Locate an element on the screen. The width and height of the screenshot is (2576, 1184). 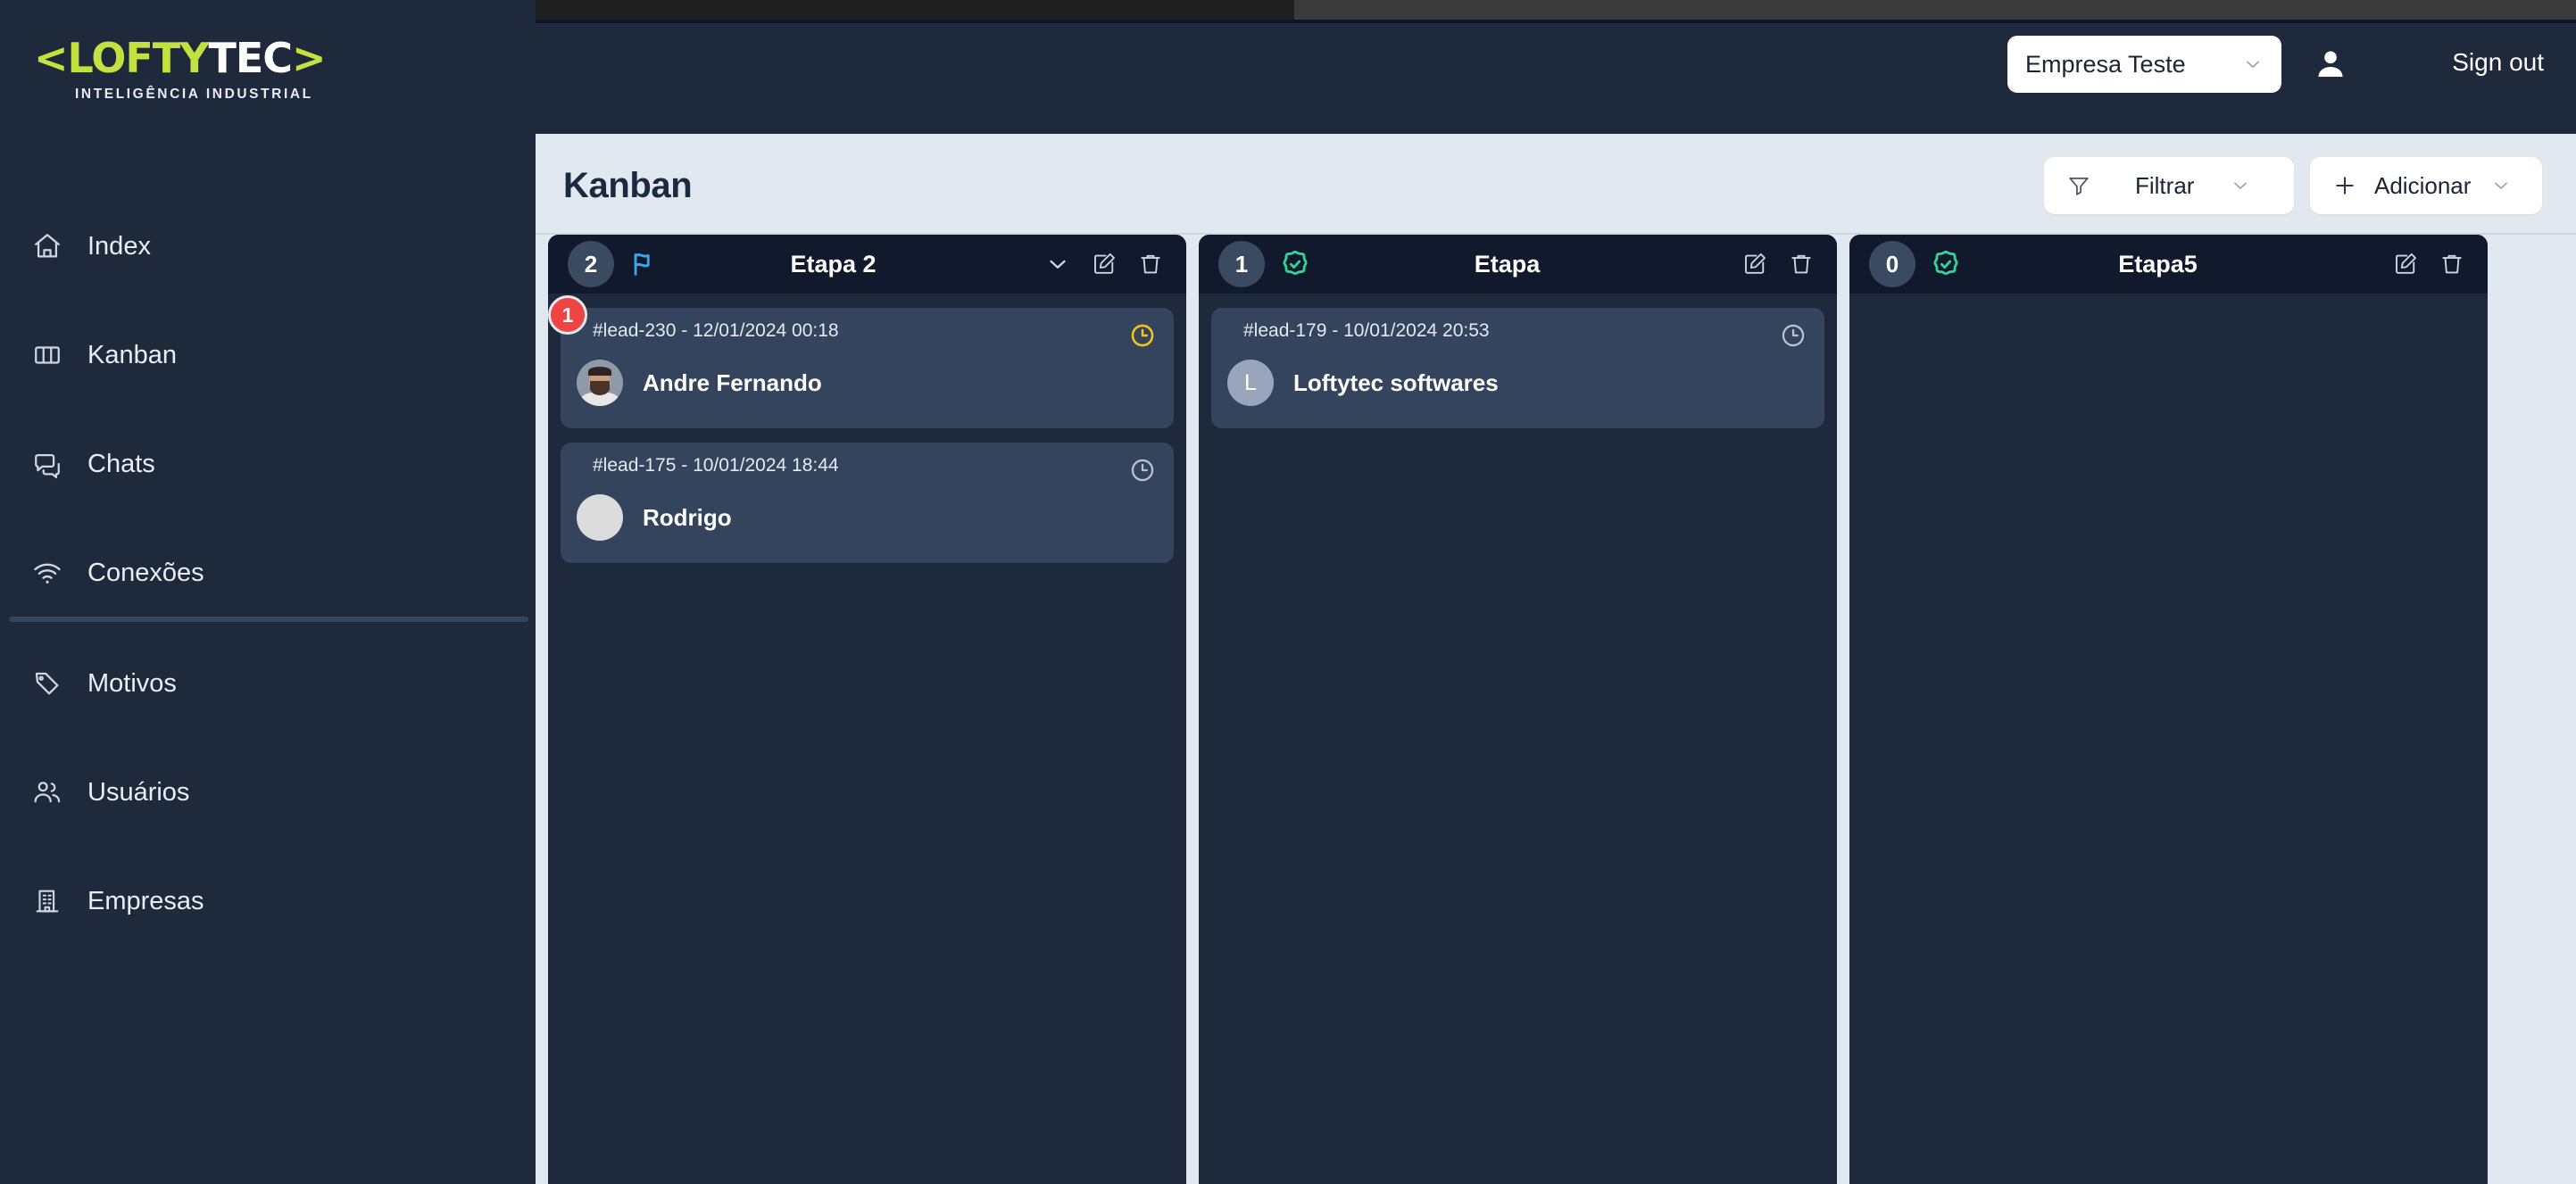
column-header: 0 Etapa5 is located at coordinates (2168, 264).